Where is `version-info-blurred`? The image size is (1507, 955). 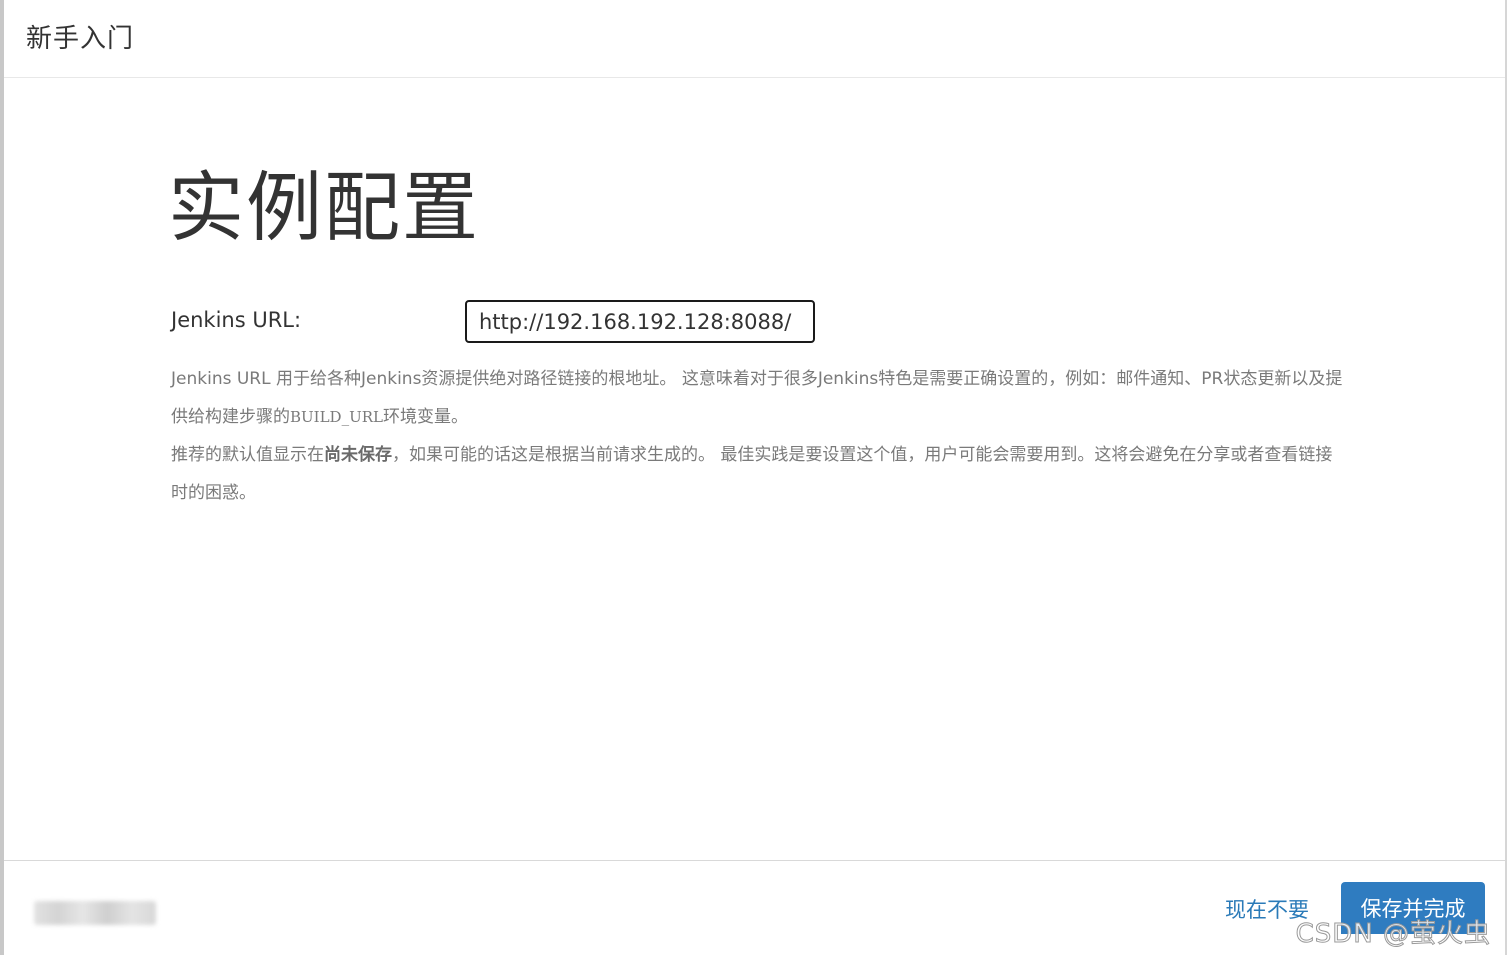 version-info-blurred is located at coordinates (95, 913).